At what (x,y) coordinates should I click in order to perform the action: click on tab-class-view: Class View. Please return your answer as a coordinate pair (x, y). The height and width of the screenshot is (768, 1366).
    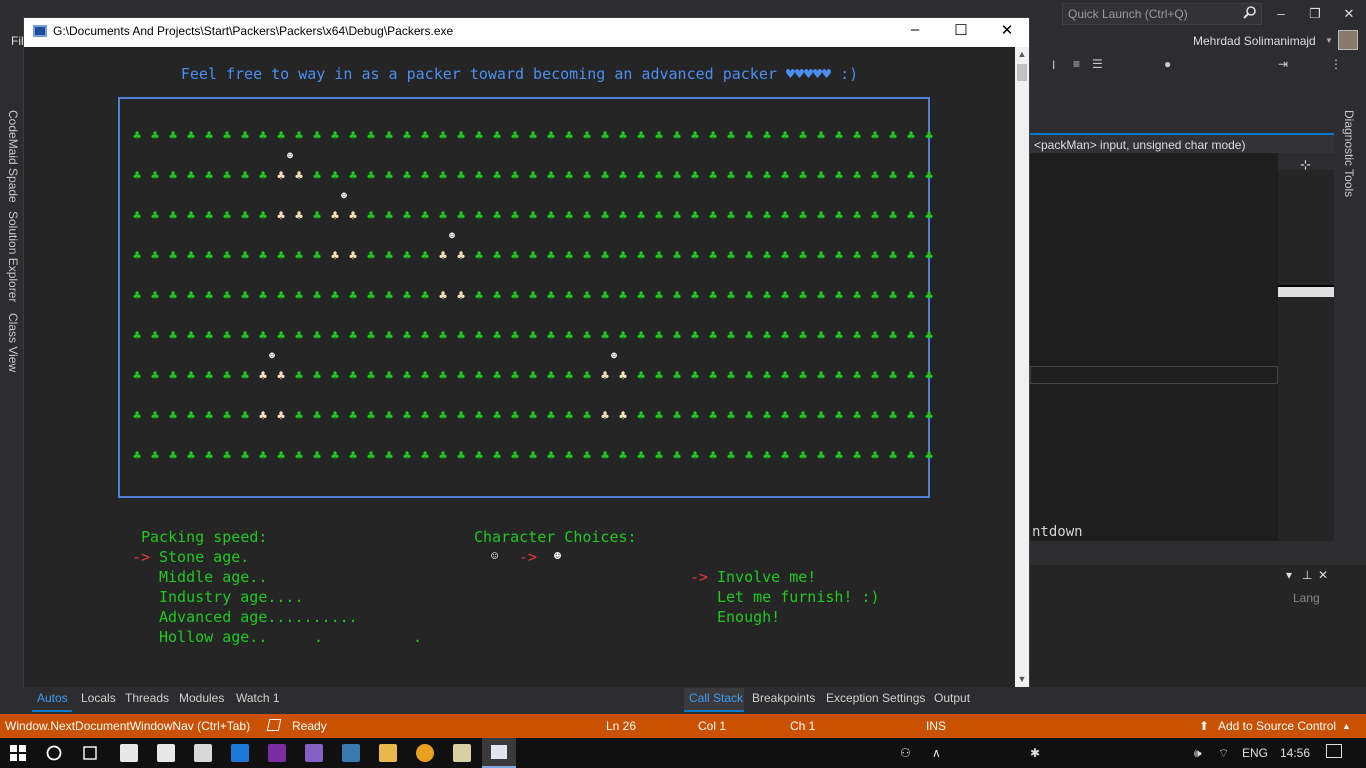
    Looking at the image, I should click on (13, 342).